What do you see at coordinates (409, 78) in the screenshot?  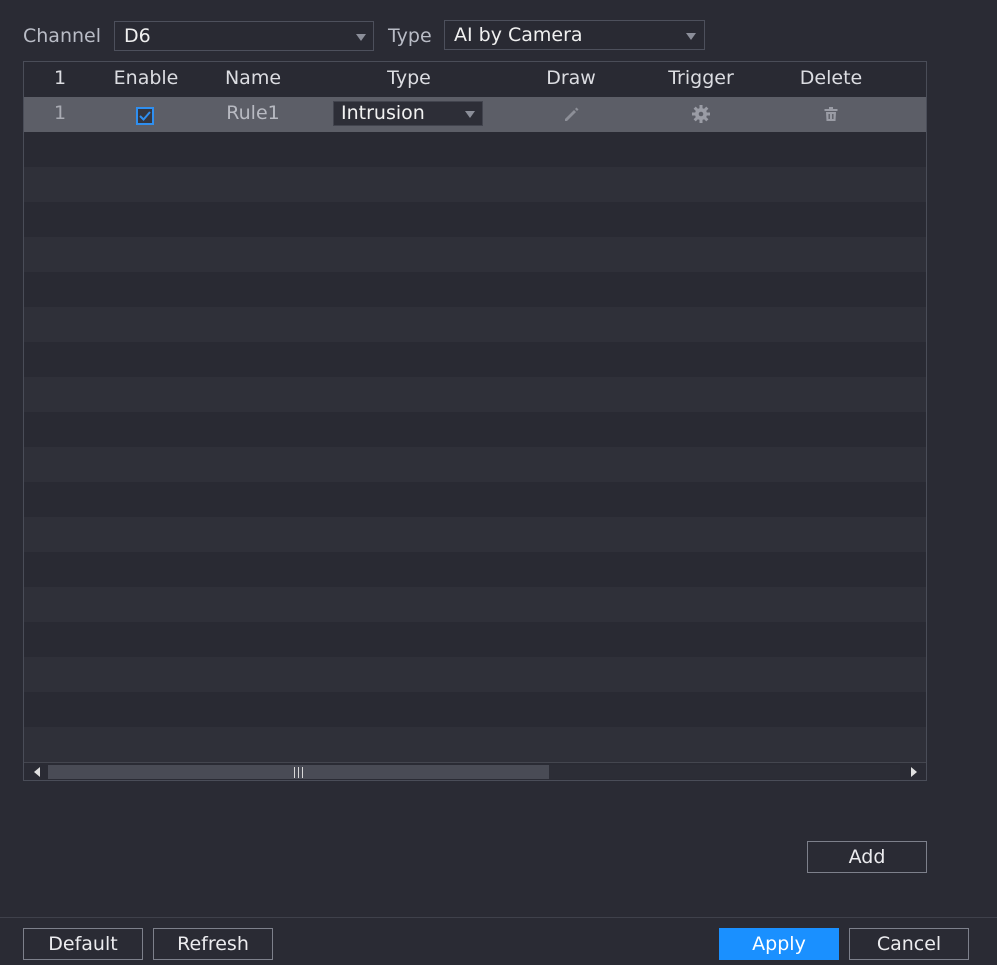 I see `header-type: Type` at bounding box center [409, 78].